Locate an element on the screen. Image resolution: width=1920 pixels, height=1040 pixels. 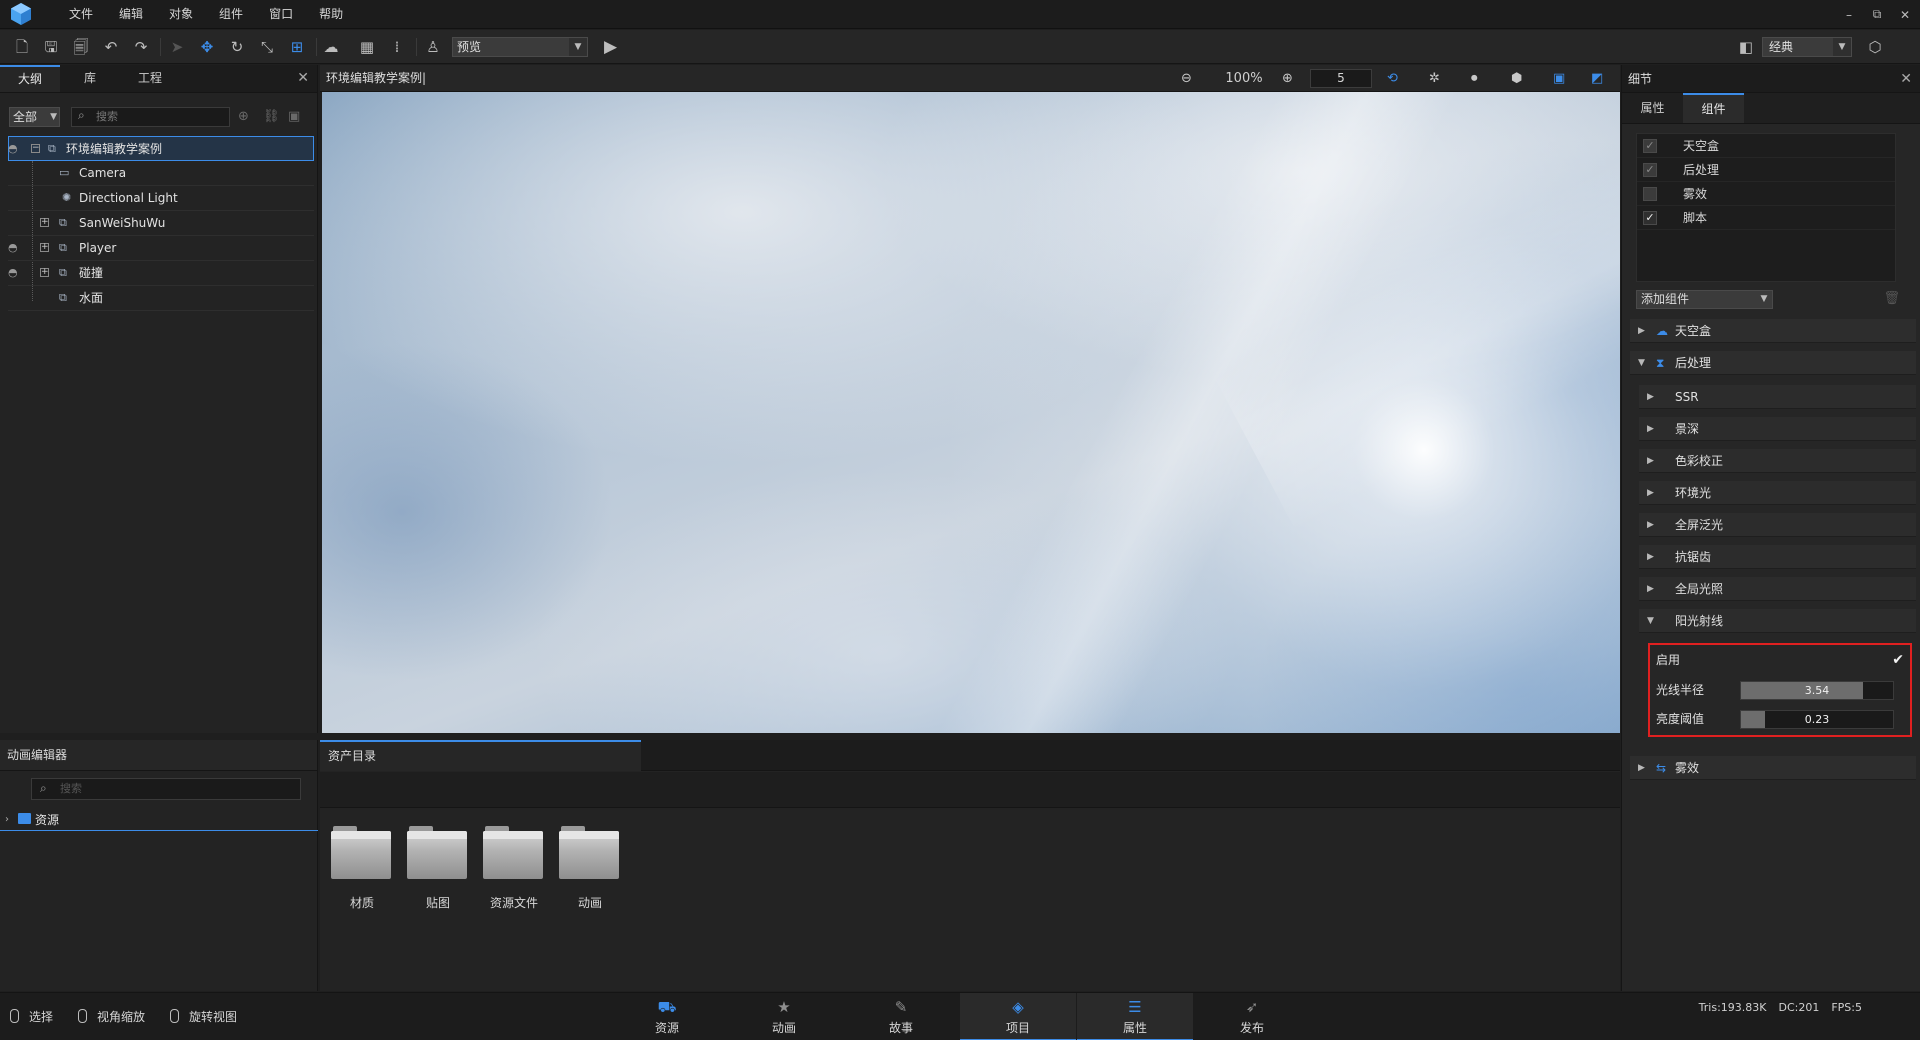
tab-properties: 属性 is located at coordinates (1652, 108).